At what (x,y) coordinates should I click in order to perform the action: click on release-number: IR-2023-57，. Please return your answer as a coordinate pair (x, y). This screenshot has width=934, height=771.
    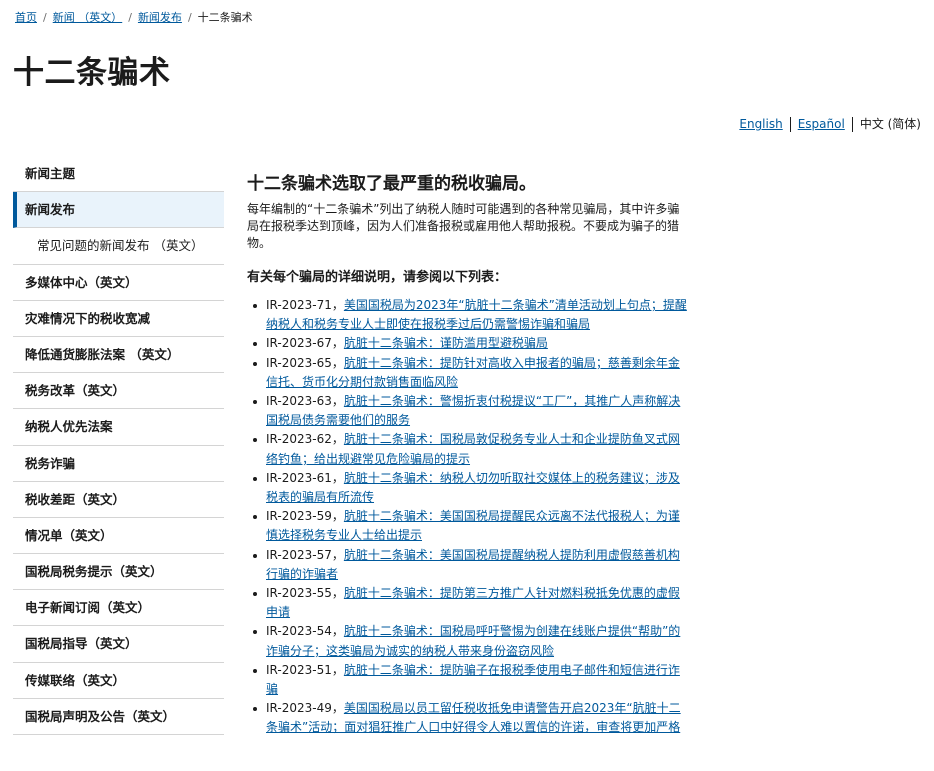
    Looking at the image, I should click on (305, 554).